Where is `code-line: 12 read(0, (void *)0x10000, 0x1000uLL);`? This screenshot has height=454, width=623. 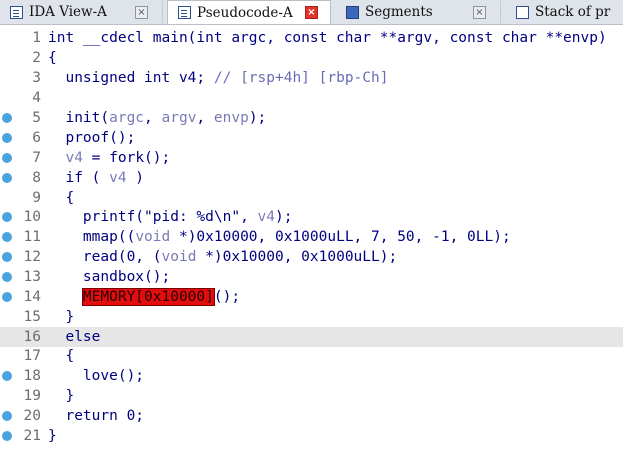
code-line: 12 read(0, (void *)0x10000, 0x1000uLL); is located at coordinates (311, 257).